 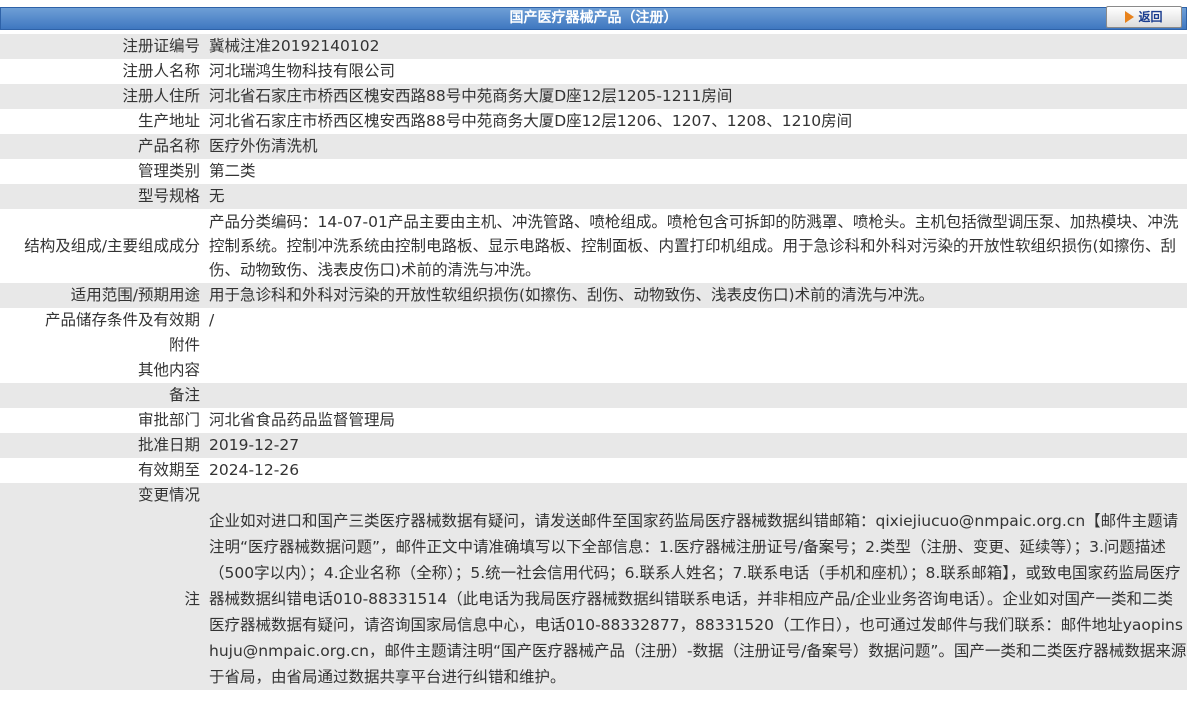 What do you see at coordinates (696, 96) in the screenshot?
I see `field-value: 河北省石家庄市桥西区槐安西路88号中苑商务大厦D座12层1205-1211房间` at bounding box center [696, 96].